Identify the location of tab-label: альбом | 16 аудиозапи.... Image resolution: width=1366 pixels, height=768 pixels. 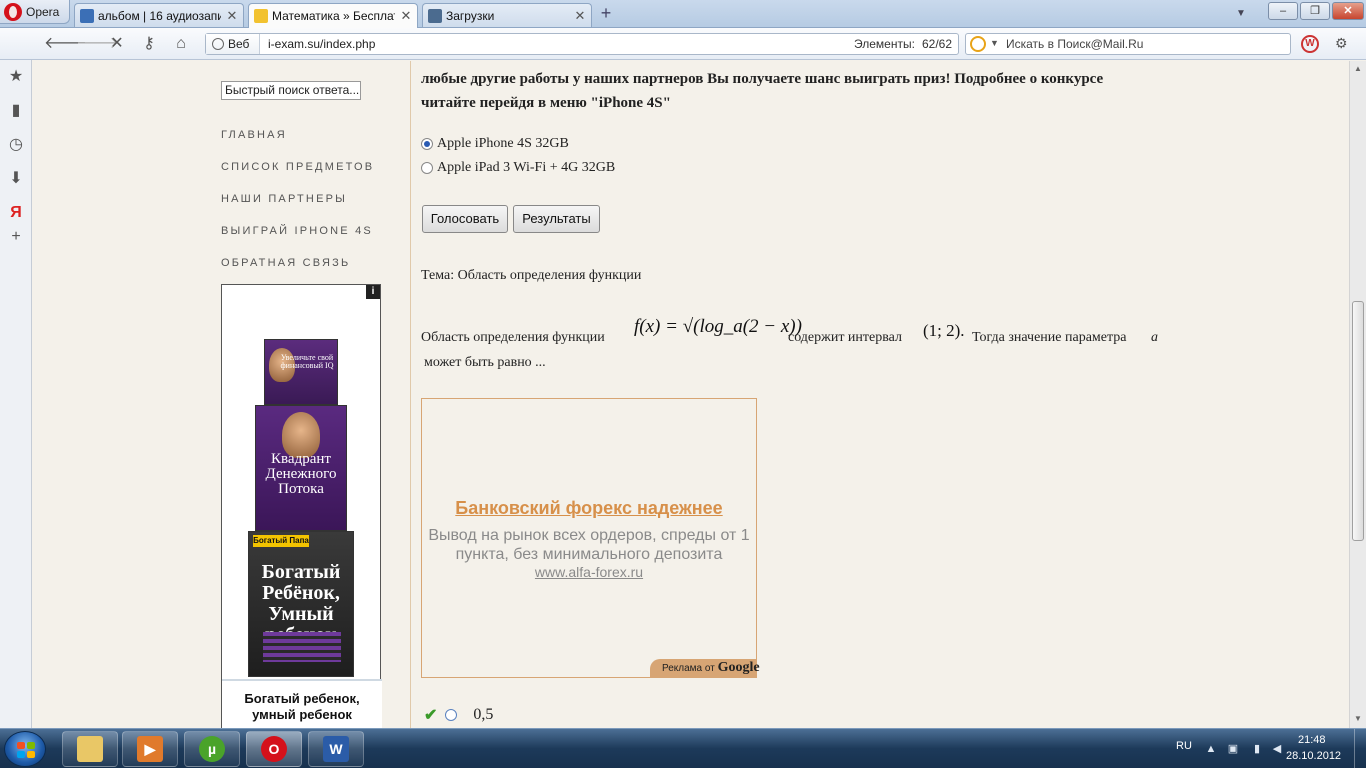
(159, 15).